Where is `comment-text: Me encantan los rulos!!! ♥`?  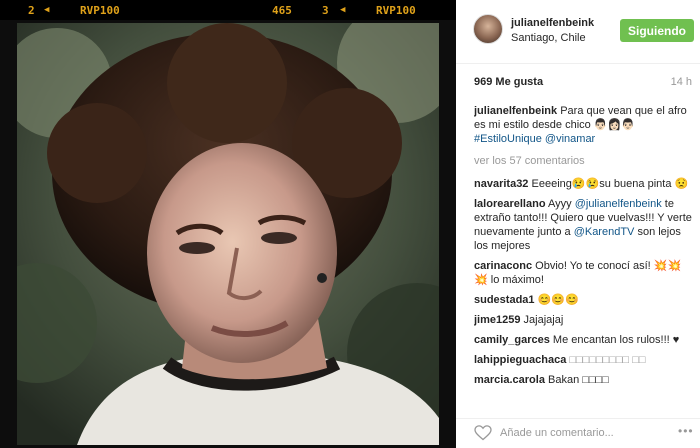
comment-text: Me encantan los rulos!!! ♥ is located at coordinates (616, 340).